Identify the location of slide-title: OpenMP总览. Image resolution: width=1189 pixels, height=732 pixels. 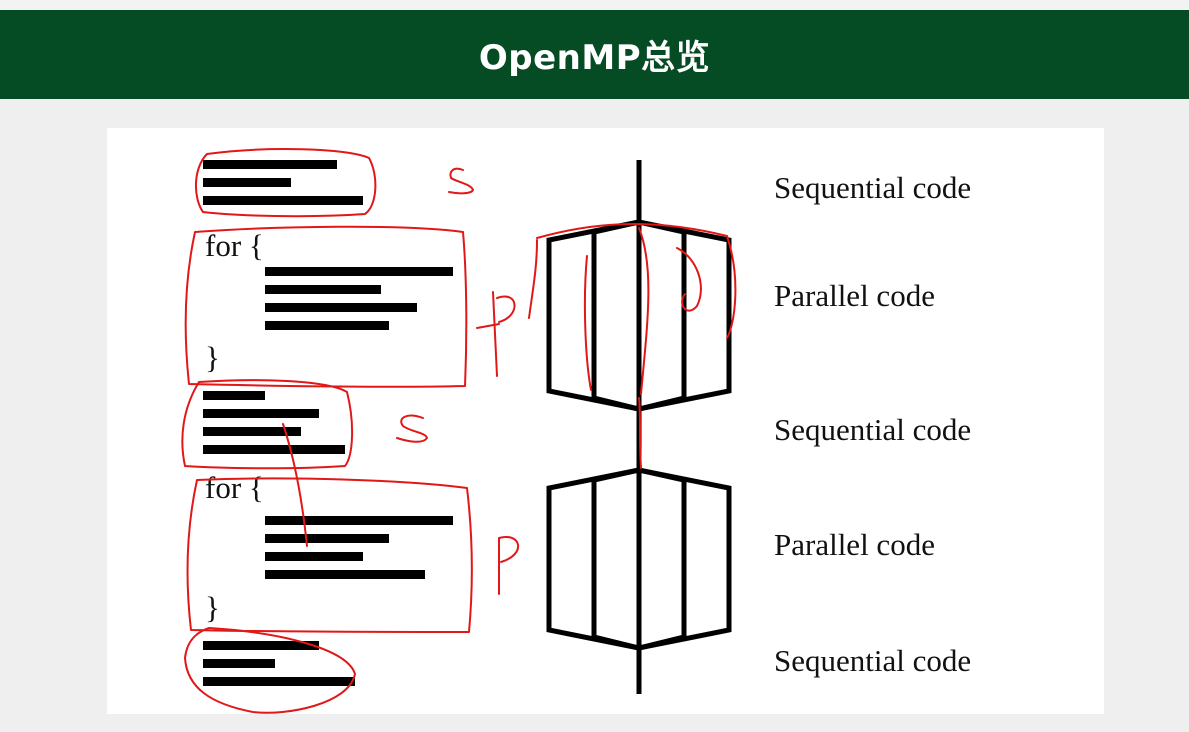
(594, 58).